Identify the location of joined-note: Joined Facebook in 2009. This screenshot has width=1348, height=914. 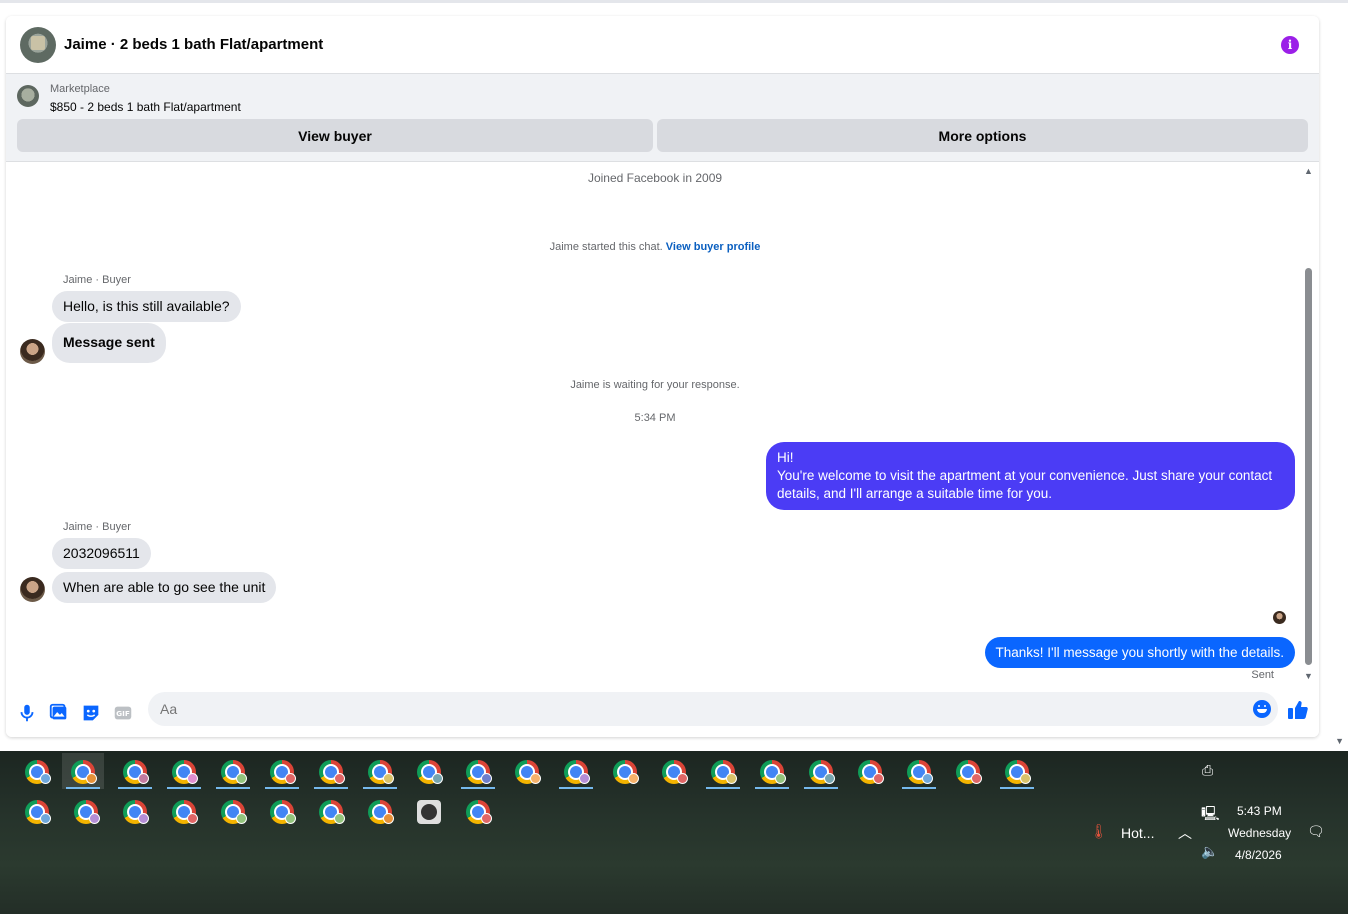
(655, 178).